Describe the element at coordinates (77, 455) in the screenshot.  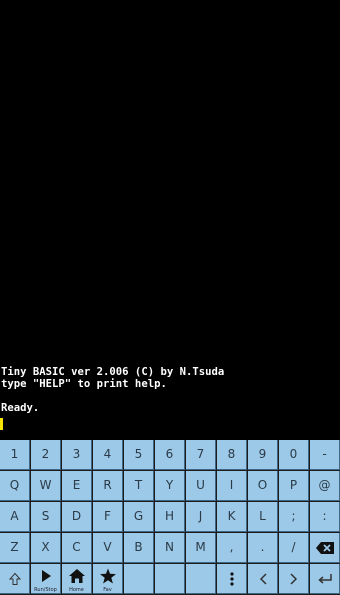
I see `key-3: 3` at that location.